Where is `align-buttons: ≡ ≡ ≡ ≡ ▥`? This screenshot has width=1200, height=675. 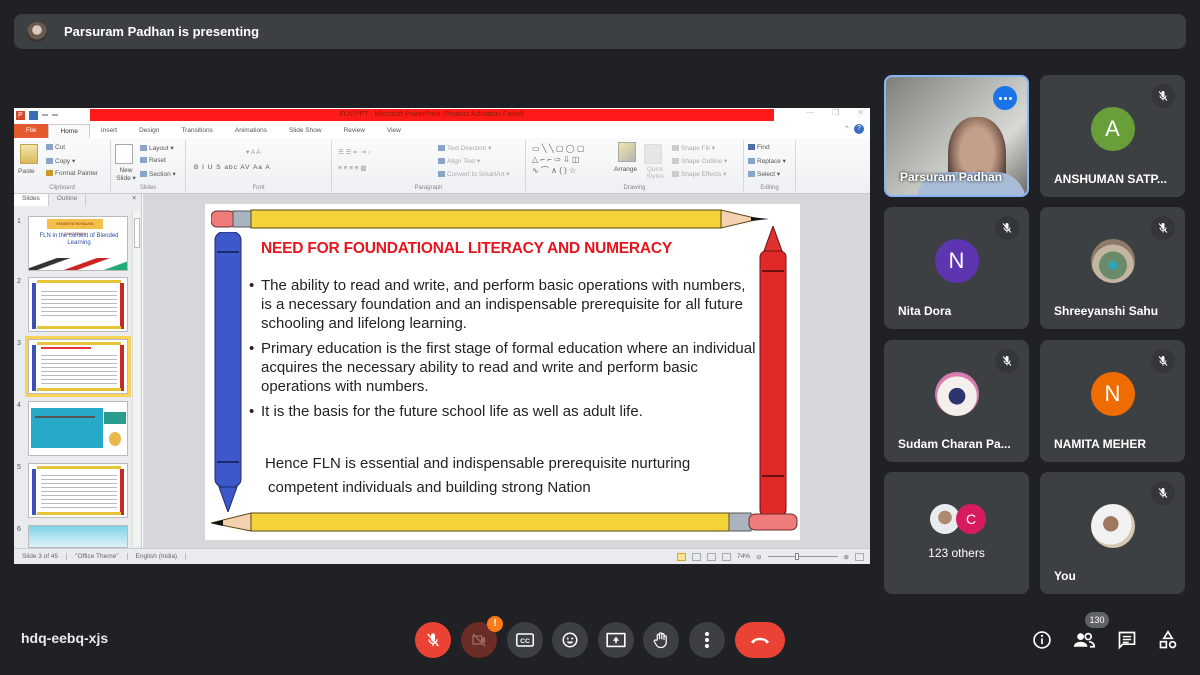 align-buttons: ≡ ≡ ≡ ≡ ▥ is located at coordinates (352, 168).